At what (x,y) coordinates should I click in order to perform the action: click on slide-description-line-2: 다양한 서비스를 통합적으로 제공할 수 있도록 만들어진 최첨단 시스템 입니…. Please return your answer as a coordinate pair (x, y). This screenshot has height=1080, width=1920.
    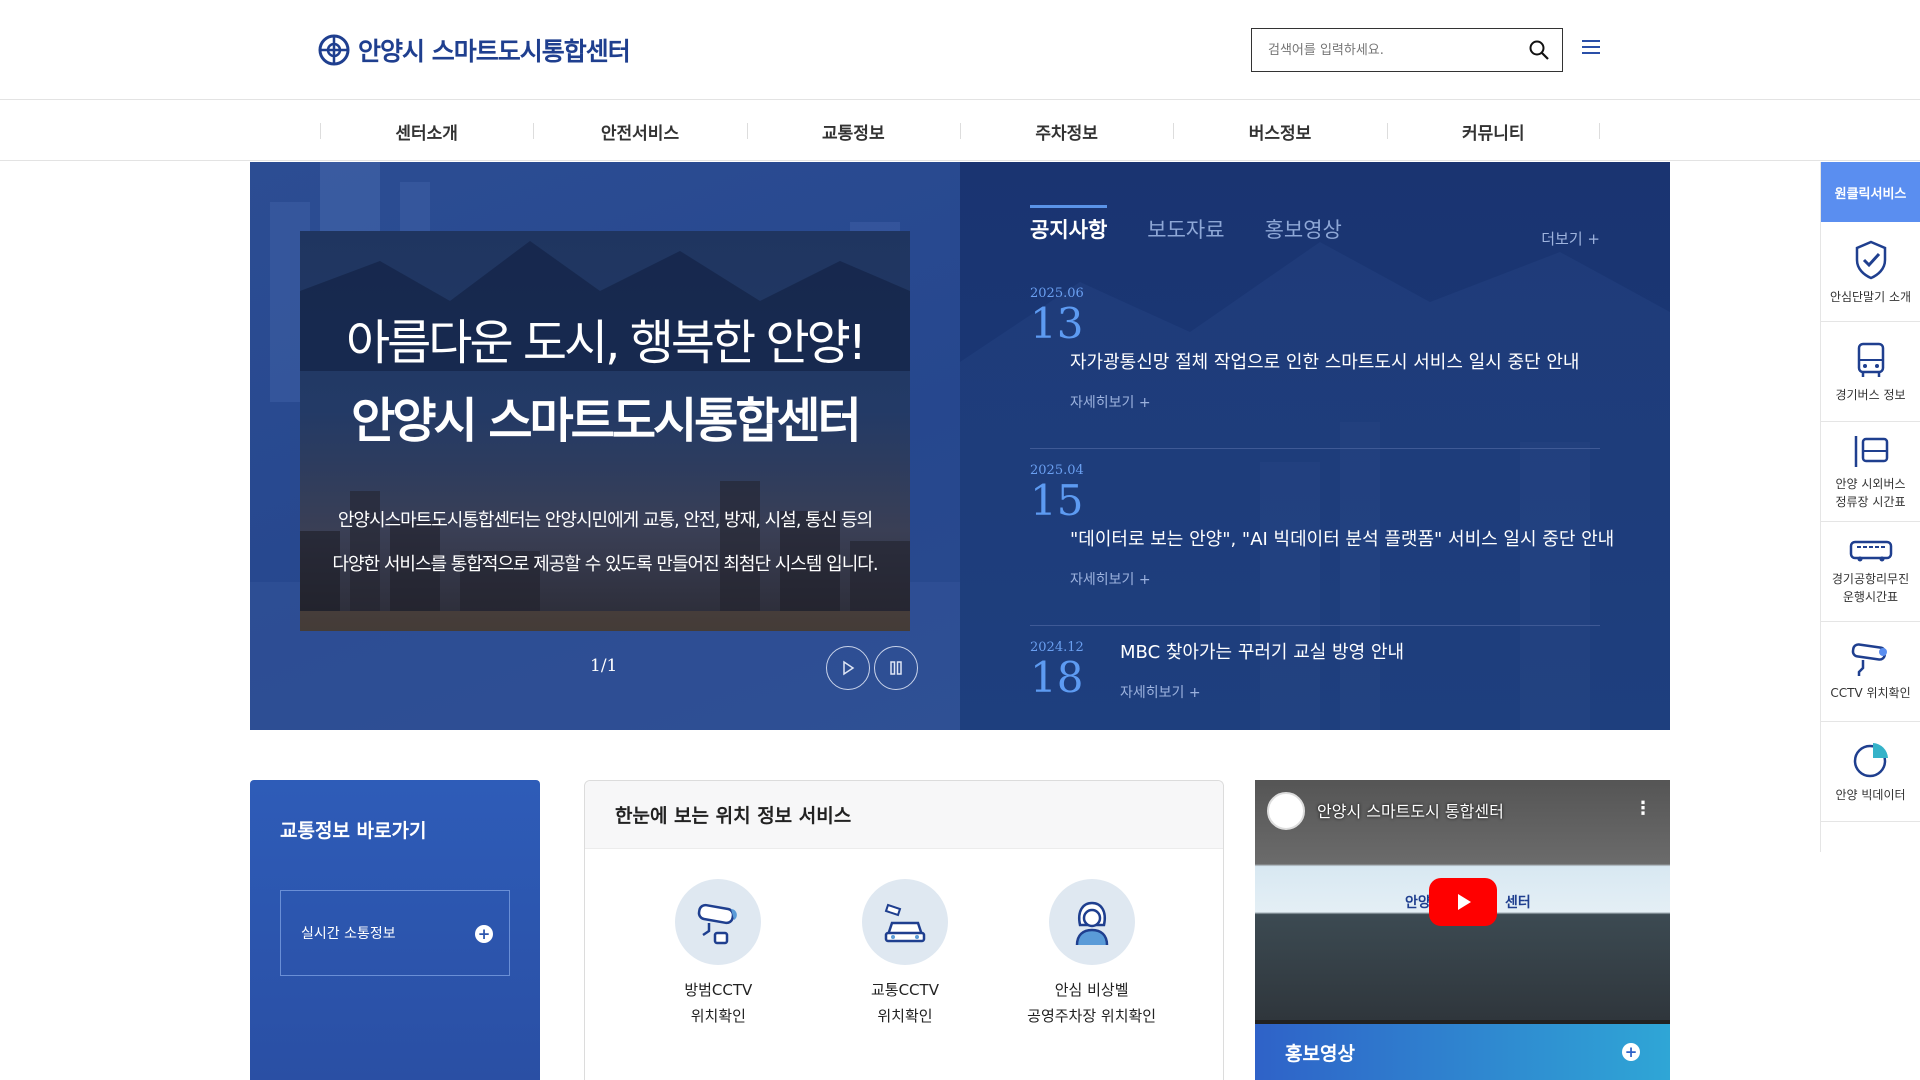
    Looking at the image, I should click on (605, 564).